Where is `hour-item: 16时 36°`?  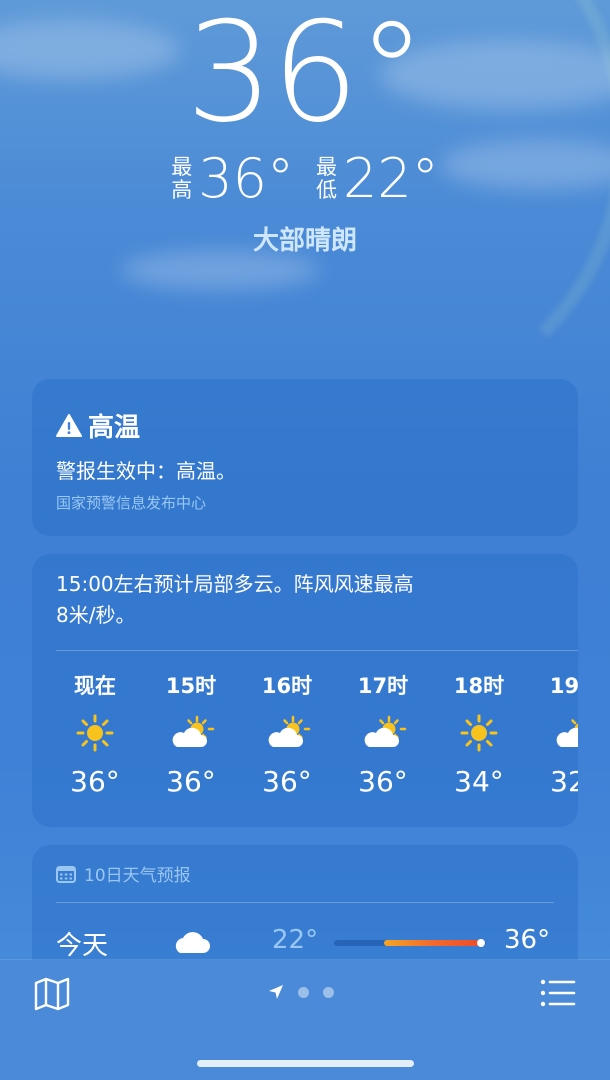
hour-item: 16时 36° is located at coordinates (287, 735).